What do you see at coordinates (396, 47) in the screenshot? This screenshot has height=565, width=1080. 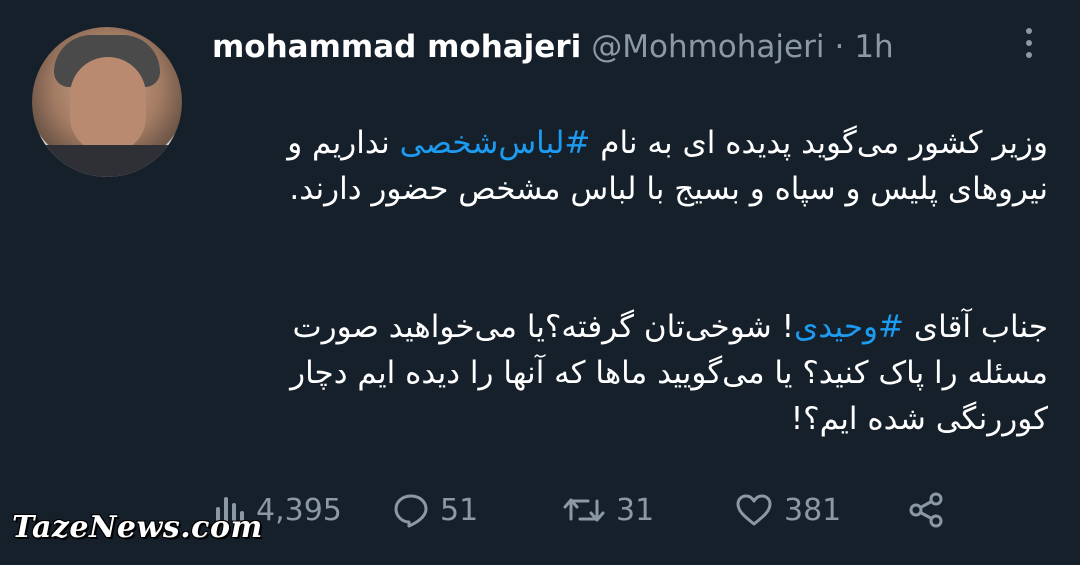 I see `author-name: mohammad mohajeri` at bounding box center [396, 47].